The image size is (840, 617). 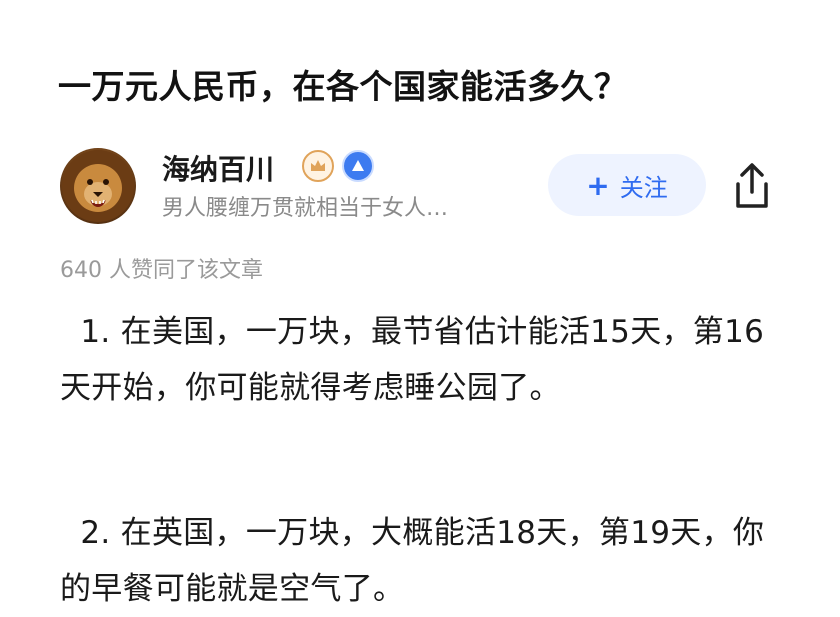 What do you see at coordinates (643, 187) in the screenshot?
I see `follow-label: 关注` at bounding box center [643, 187].